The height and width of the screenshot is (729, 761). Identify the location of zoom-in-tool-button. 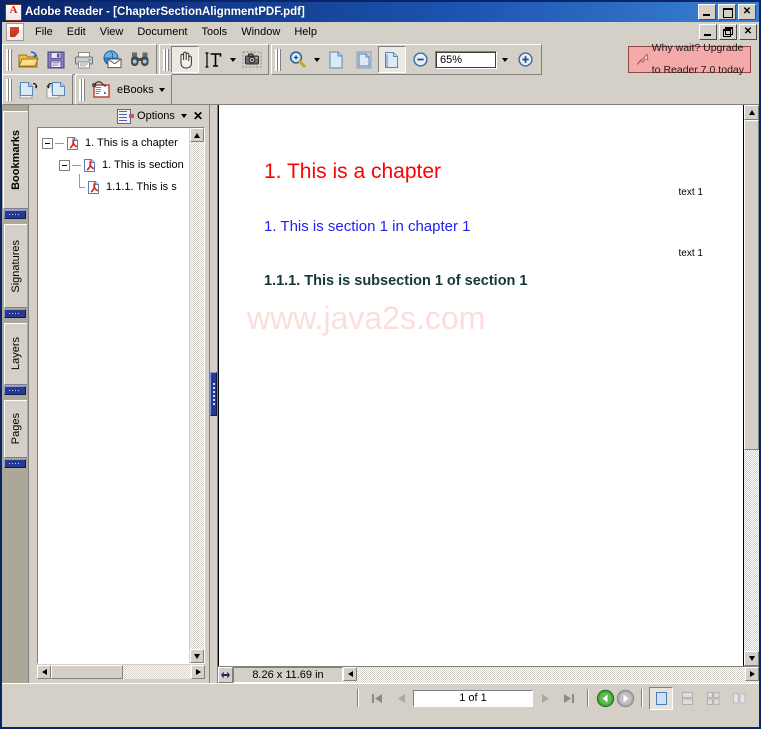
(297, 59).